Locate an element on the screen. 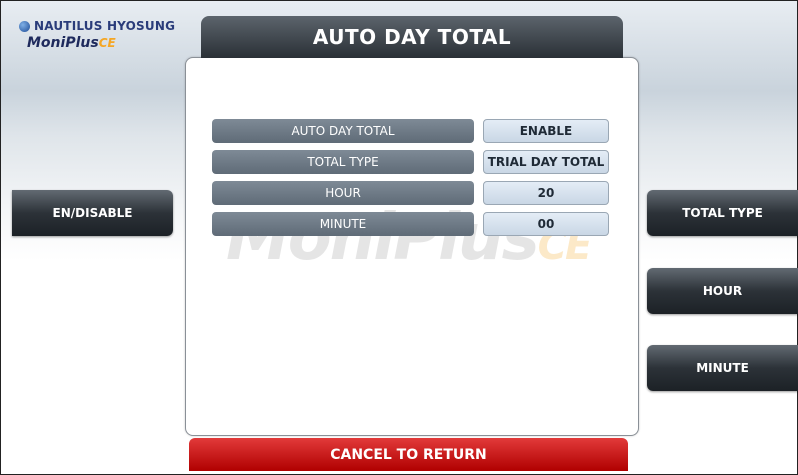  setting-row-minute: MINUTE 00 is located at coordinates (410, 224).